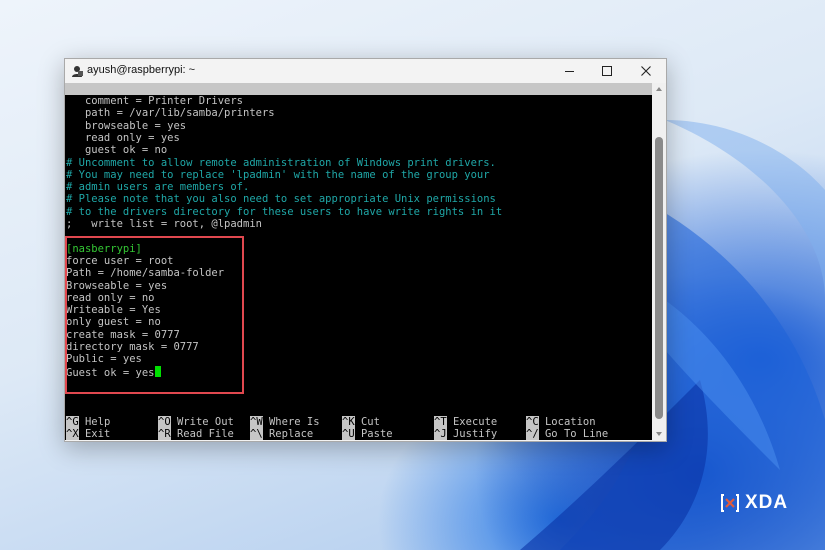  What do you see at coordinates (104, 359) in the screenshot?
I see `config-line: Public = yes` at bounding box center [104, 359].